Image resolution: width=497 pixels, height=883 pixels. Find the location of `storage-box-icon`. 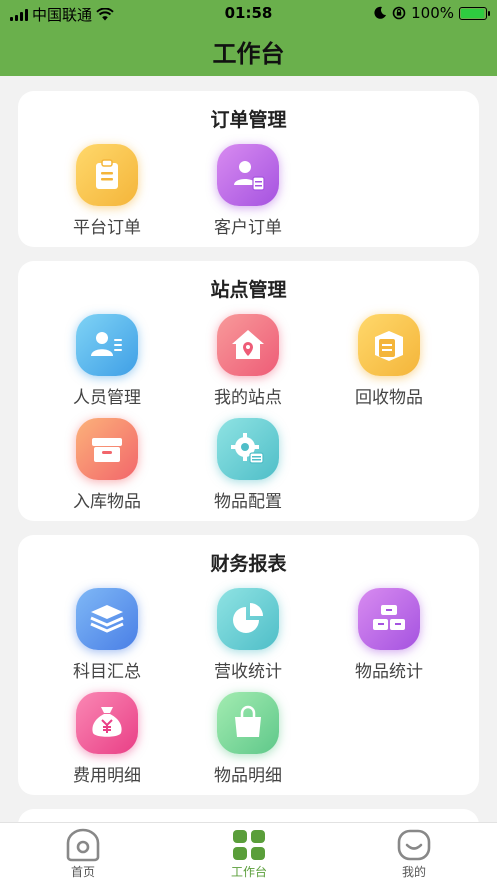

storage-box-icon is located at coordinates (107, 449).